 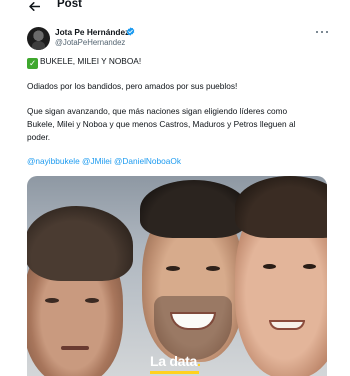 I want to click on check-mark-icon: ✓, so click(x=32, y=63).